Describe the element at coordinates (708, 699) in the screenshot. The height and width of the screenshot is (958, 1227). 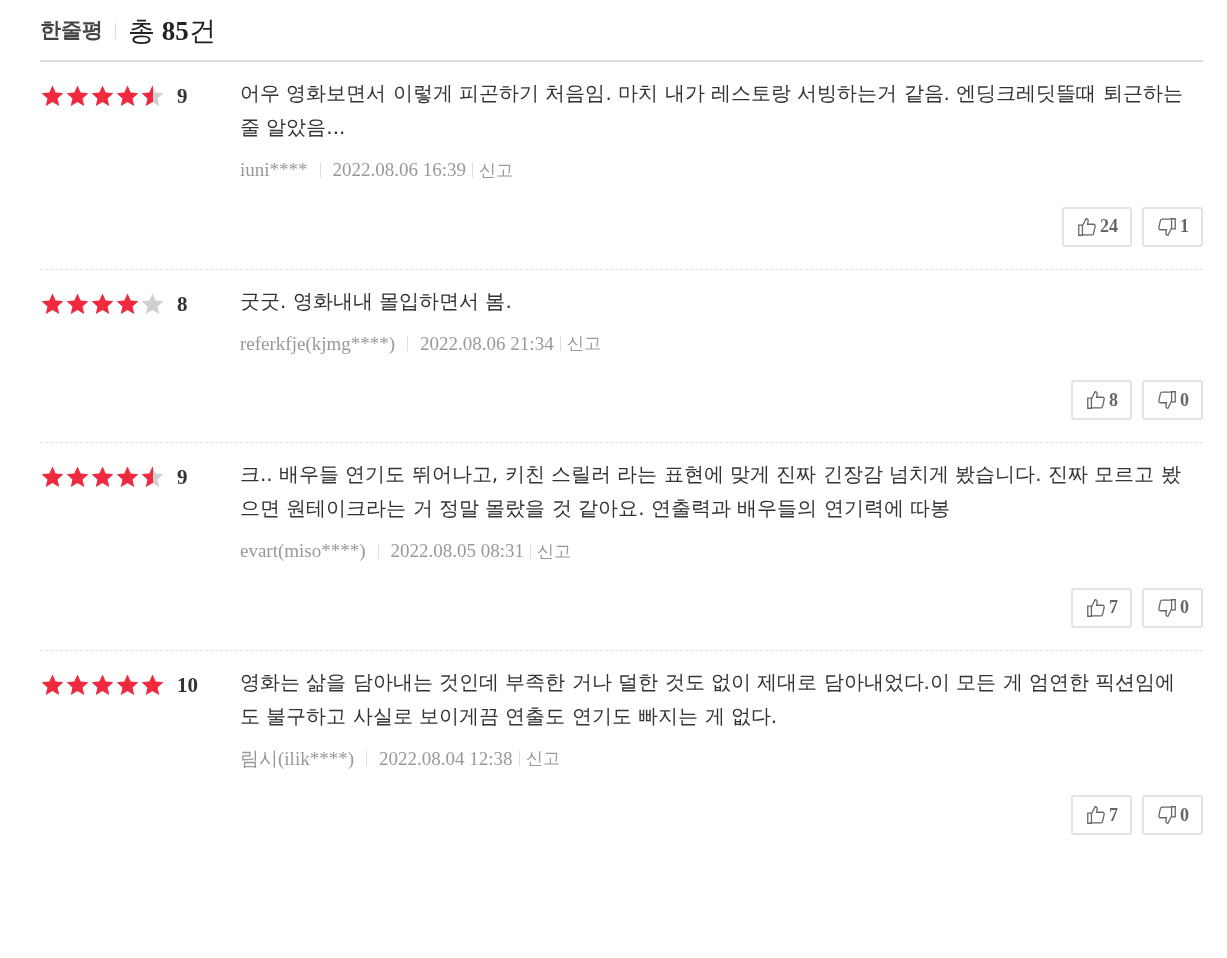
I see `review-text: 영화는 삶을 담아내는 것인데 부족한 거나 덜한 것도 없이 제대로 담아내었다.이 모든 게 엄연한 픽션임에도 불구하고 사실로 보이게끔 연출도 연기도 빠지는 게 없다.` at that location.